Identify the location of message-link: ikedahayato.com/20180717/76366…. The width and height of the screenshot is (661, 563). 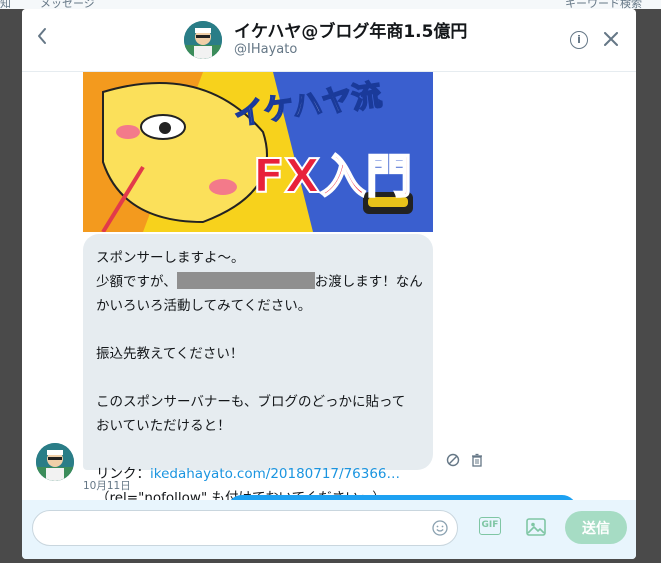
(275, 474).